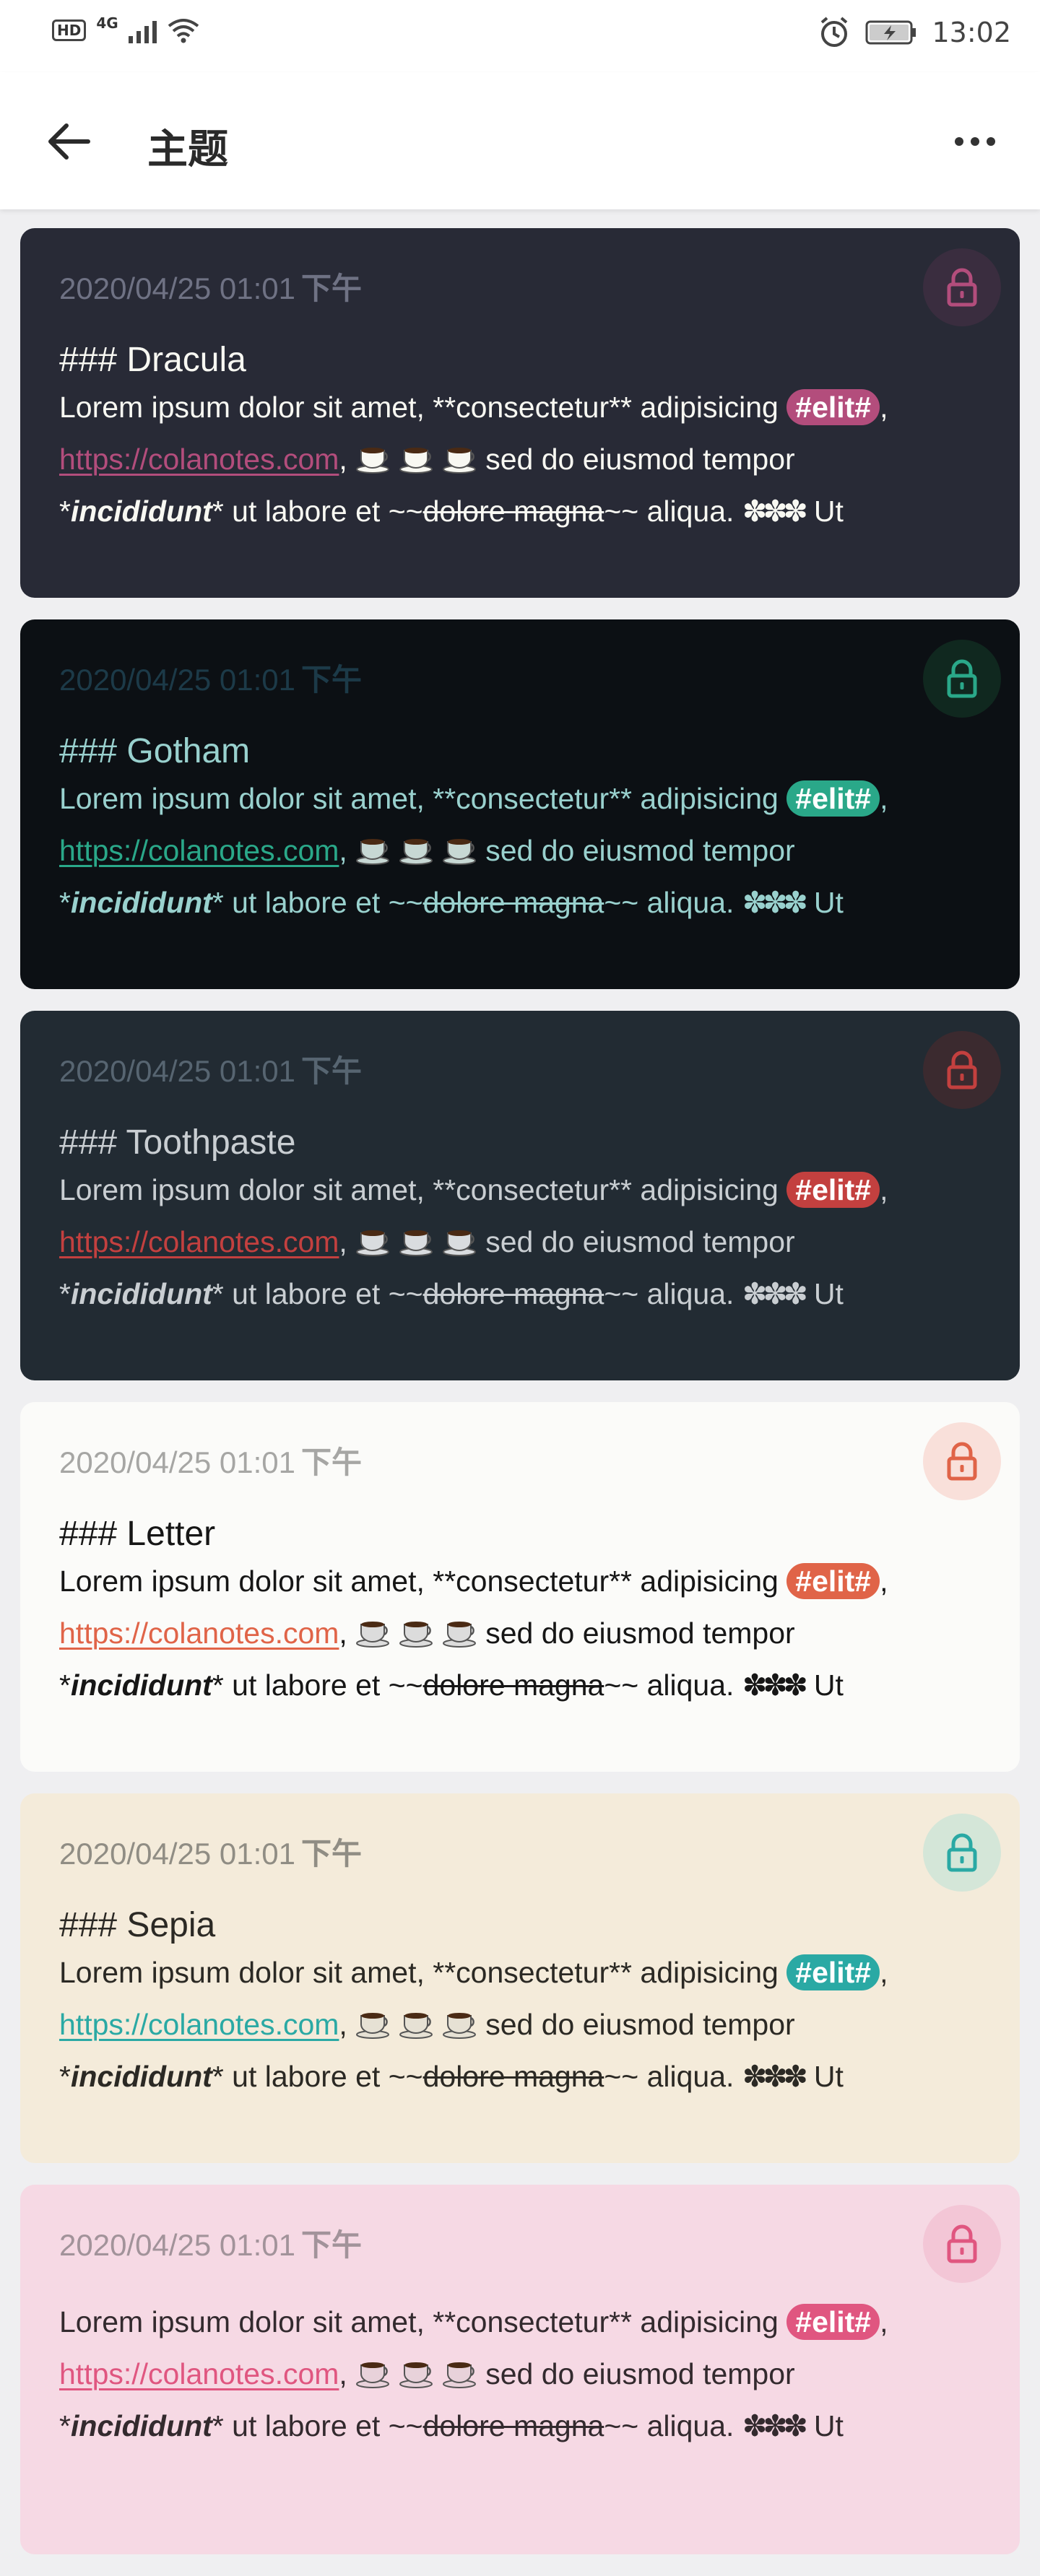 The height and width of the screenshot is (2576, 1040). Describe the element at coordinates (137, 1925) in the screenshot. I see `theme-name: ### Sepia` at that location.